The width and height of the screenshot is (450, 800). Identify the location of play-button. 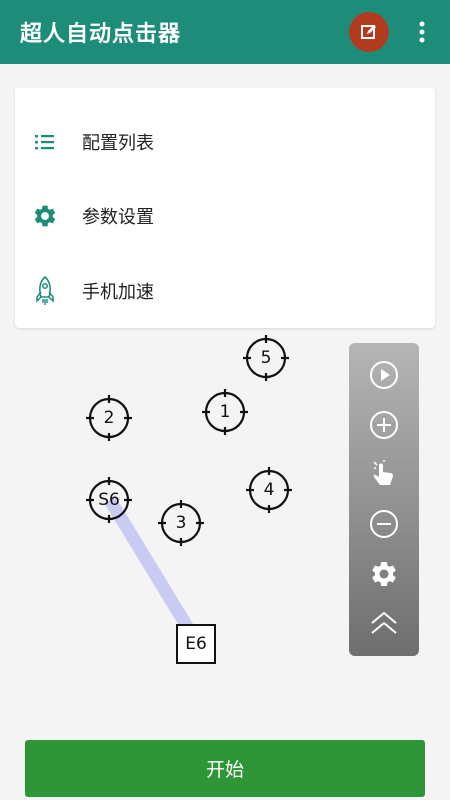
(384, 375).